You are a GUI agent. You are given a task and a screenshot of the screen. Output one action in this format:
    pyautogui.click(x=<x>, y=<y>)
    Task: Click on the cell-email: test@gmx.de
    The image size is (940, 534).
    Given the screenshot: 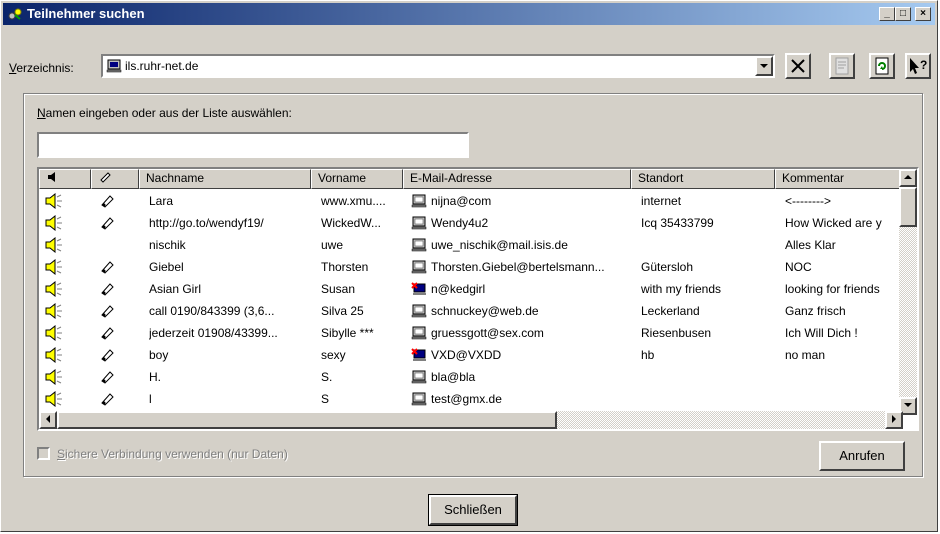 What is the action you would take?
    pyautogui.click(x=466, y=399)
    